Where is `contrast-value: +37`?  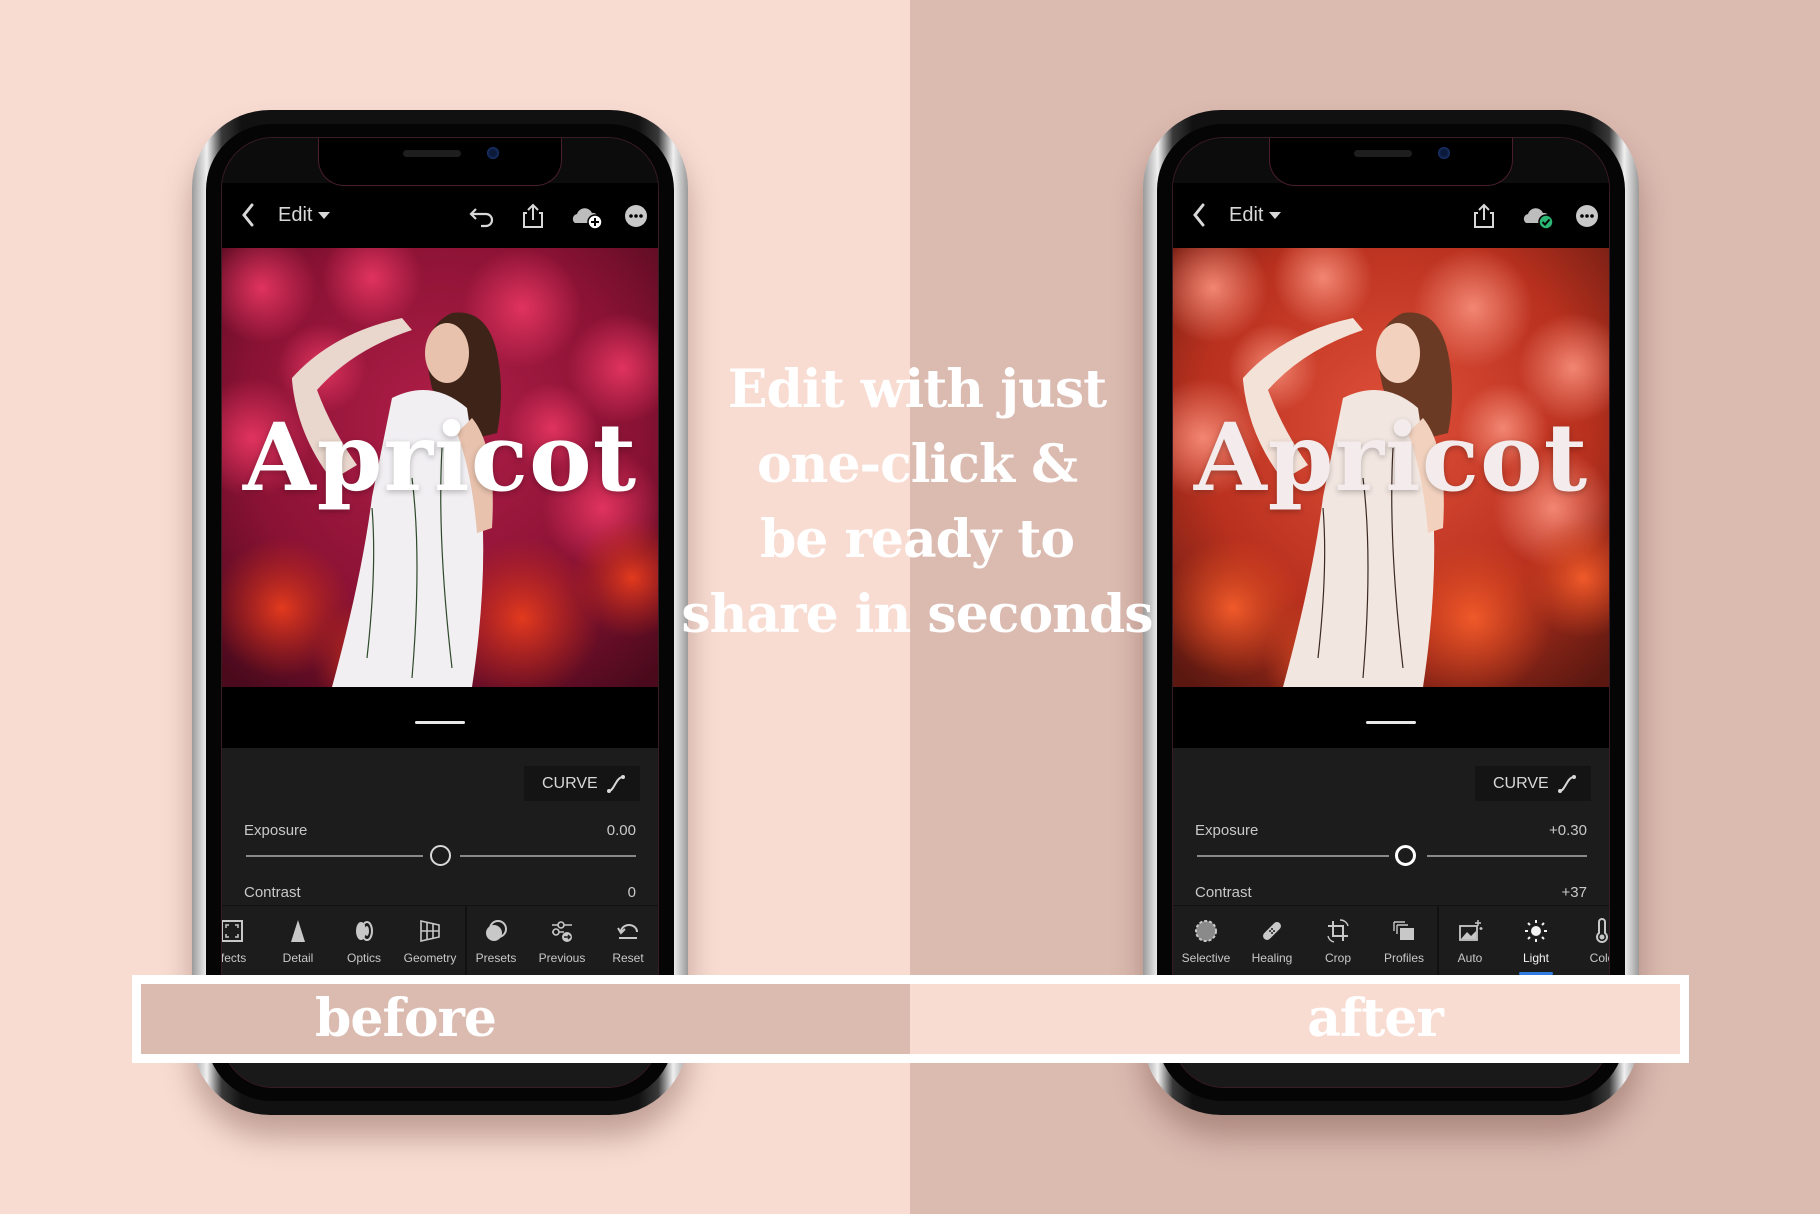
contrast-value: +37 is located at coordinates (1574, 892).